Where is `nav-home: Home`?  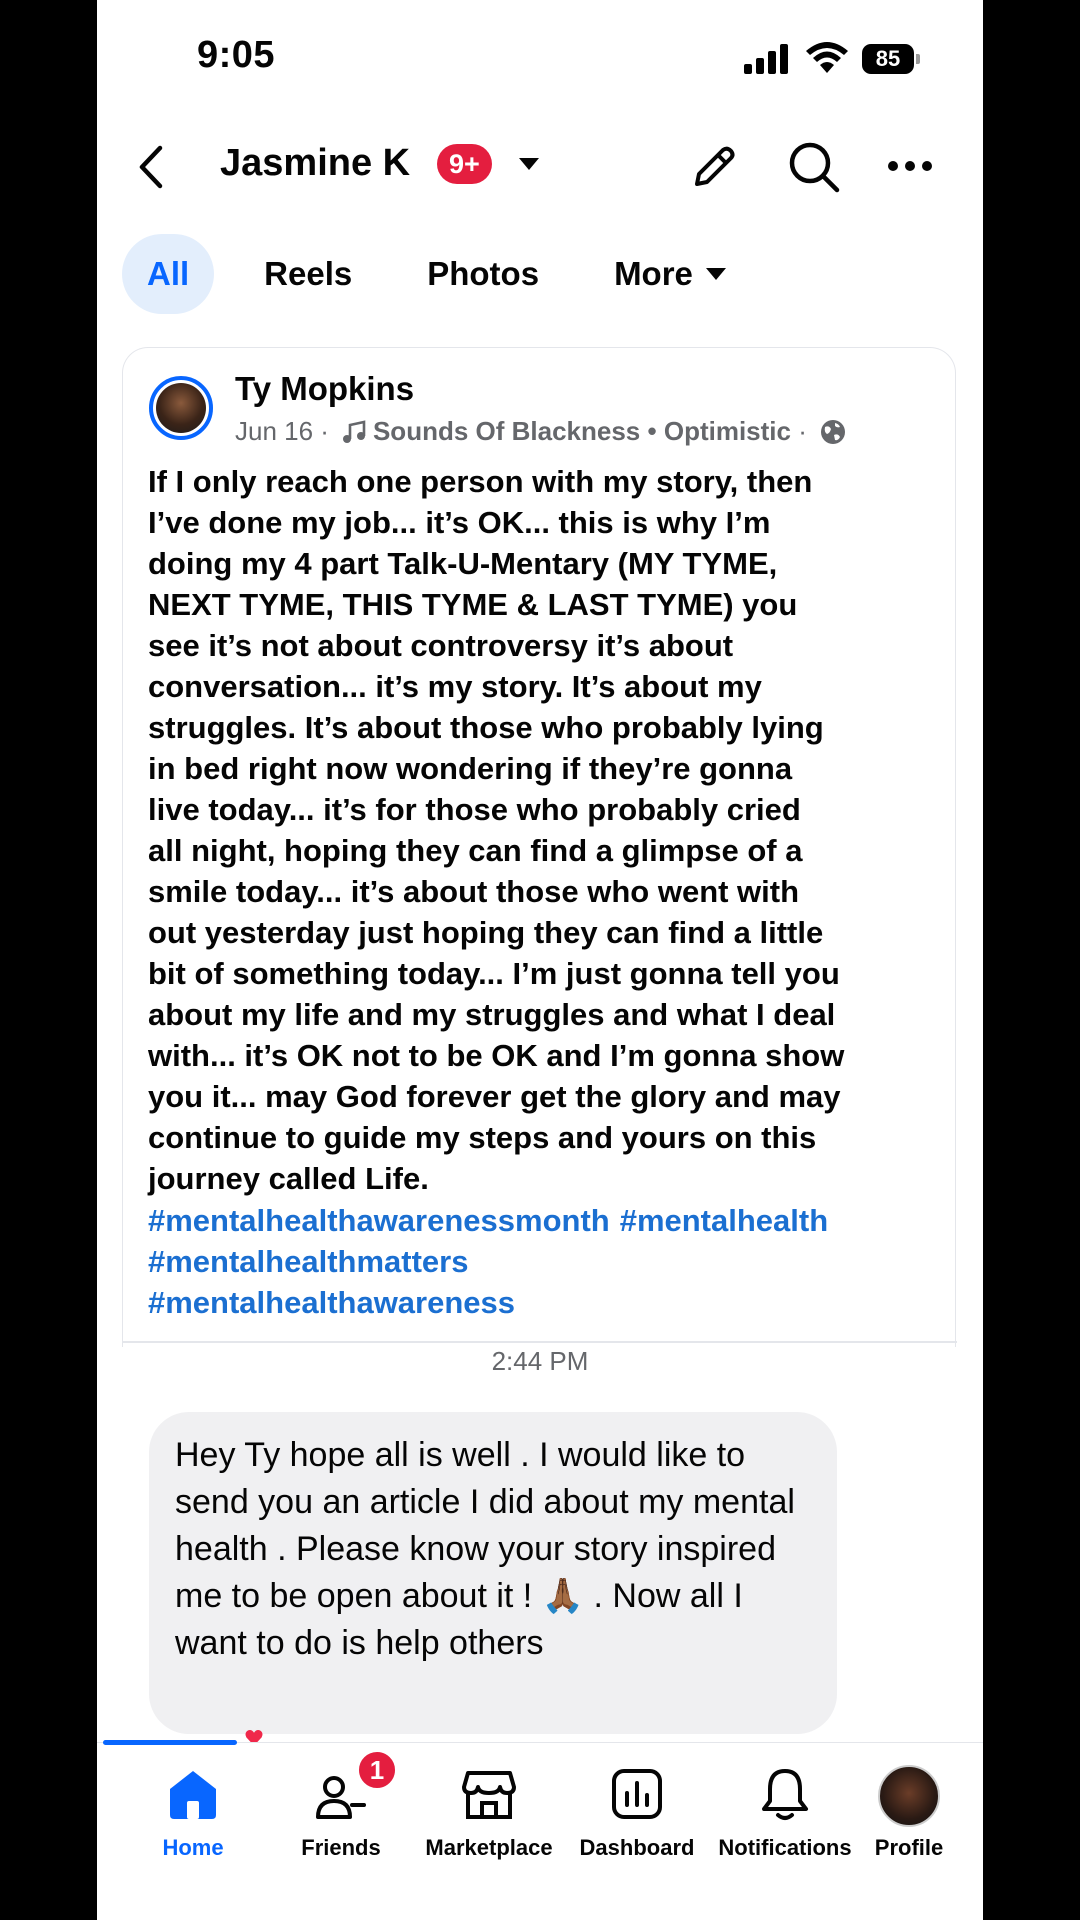 nav-home: Home is located at coordinates (193, 1813).